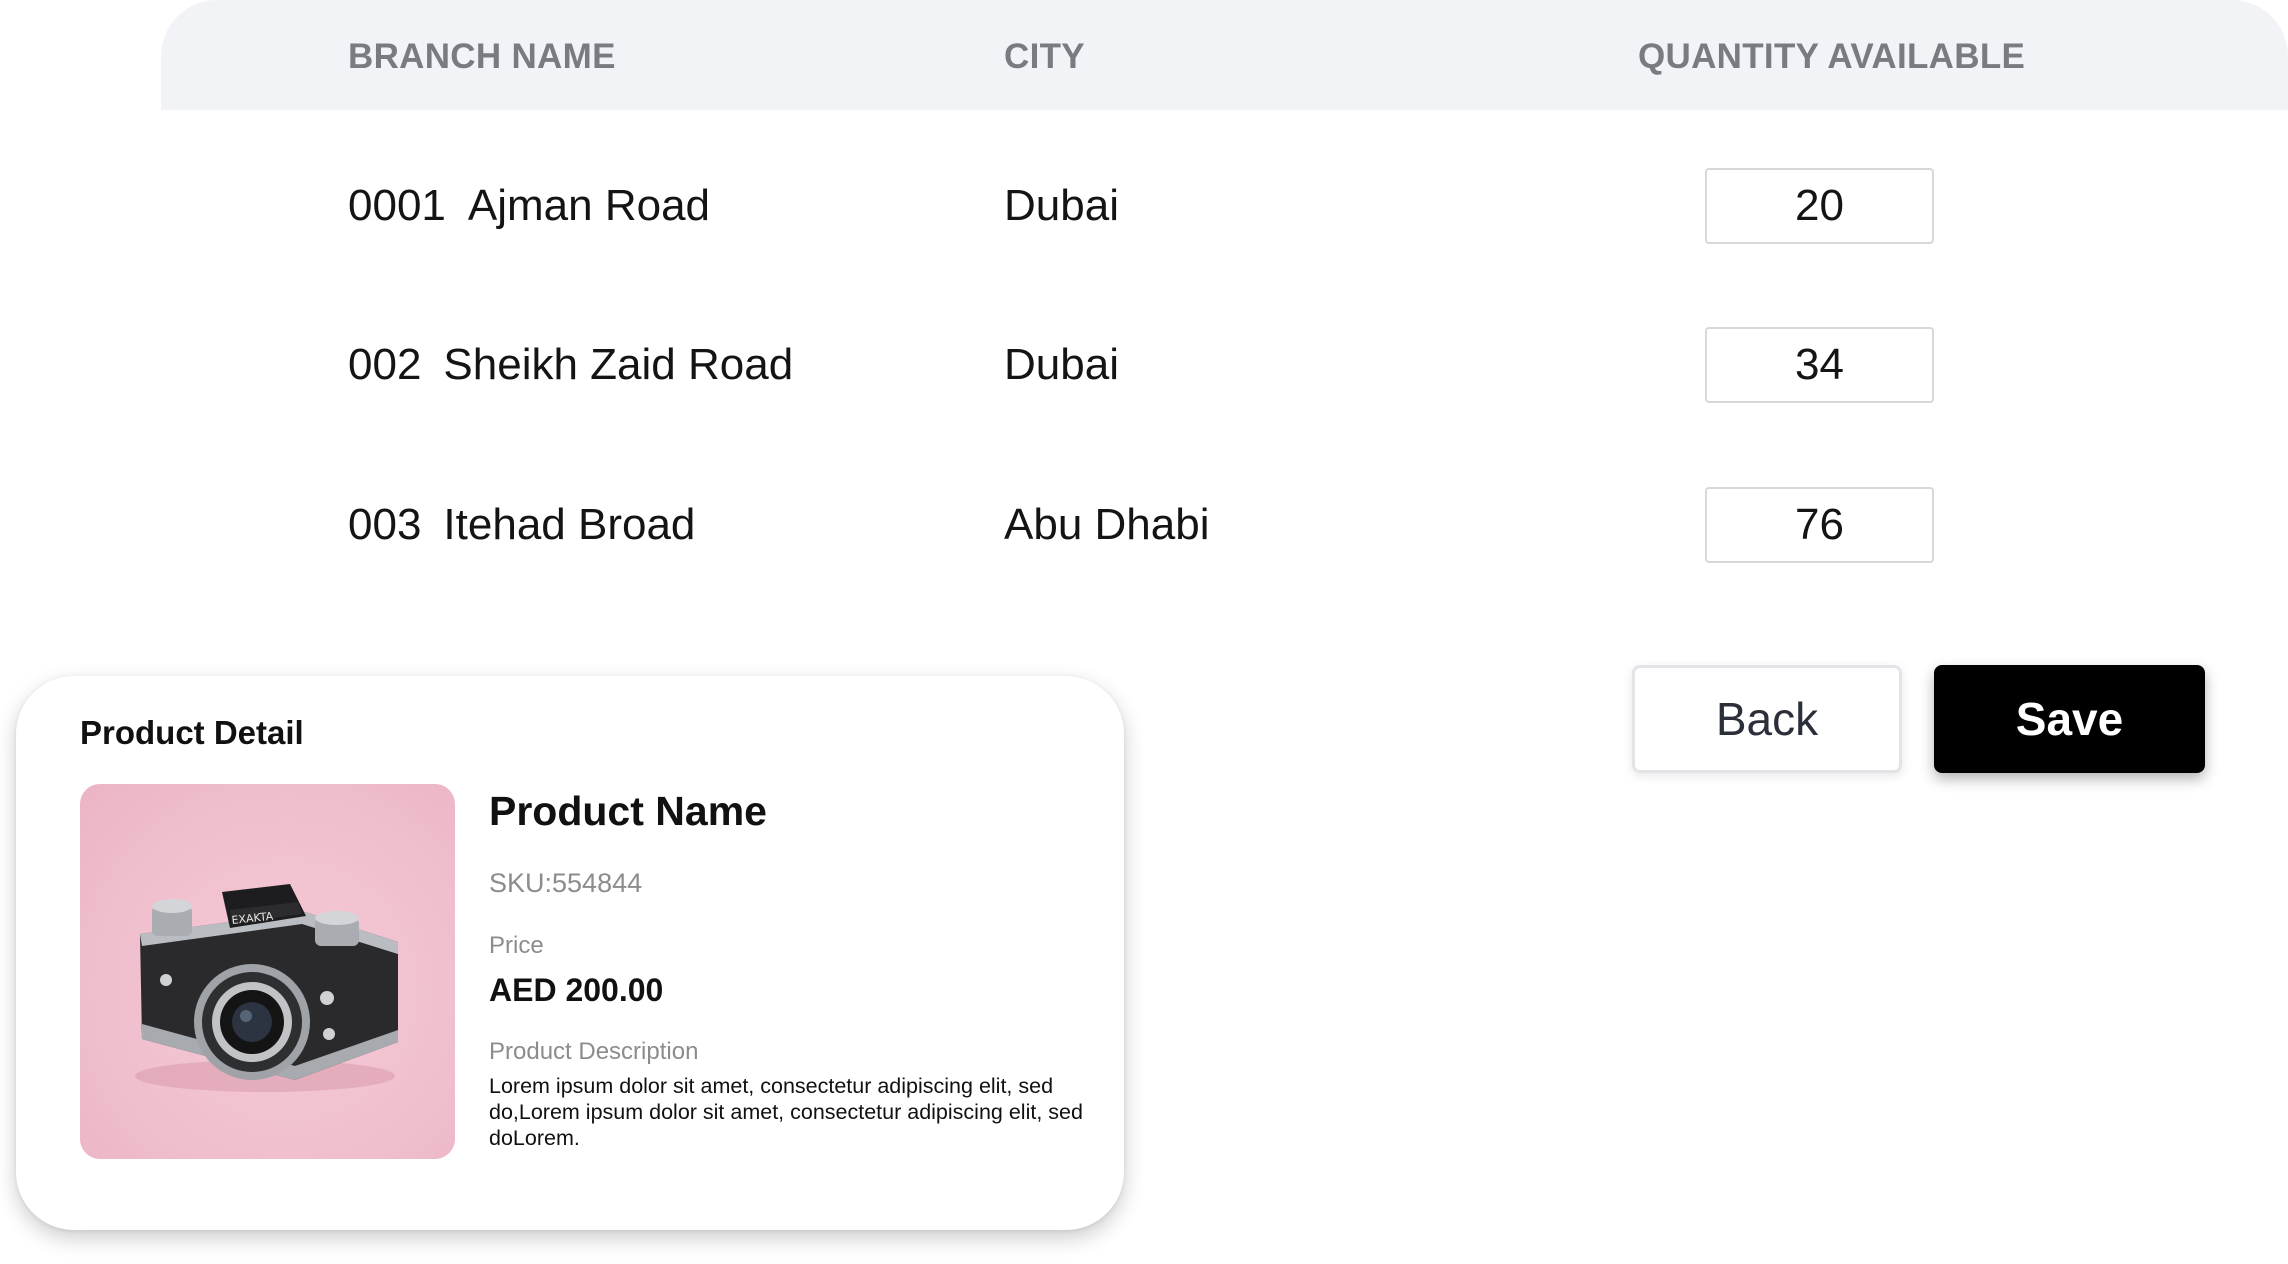 The image size is (2288, 1264). Describe the element at coordinates (482, 57) in the screenshot. I see `column-header-branch-name: BRANCH NAME` at that location.